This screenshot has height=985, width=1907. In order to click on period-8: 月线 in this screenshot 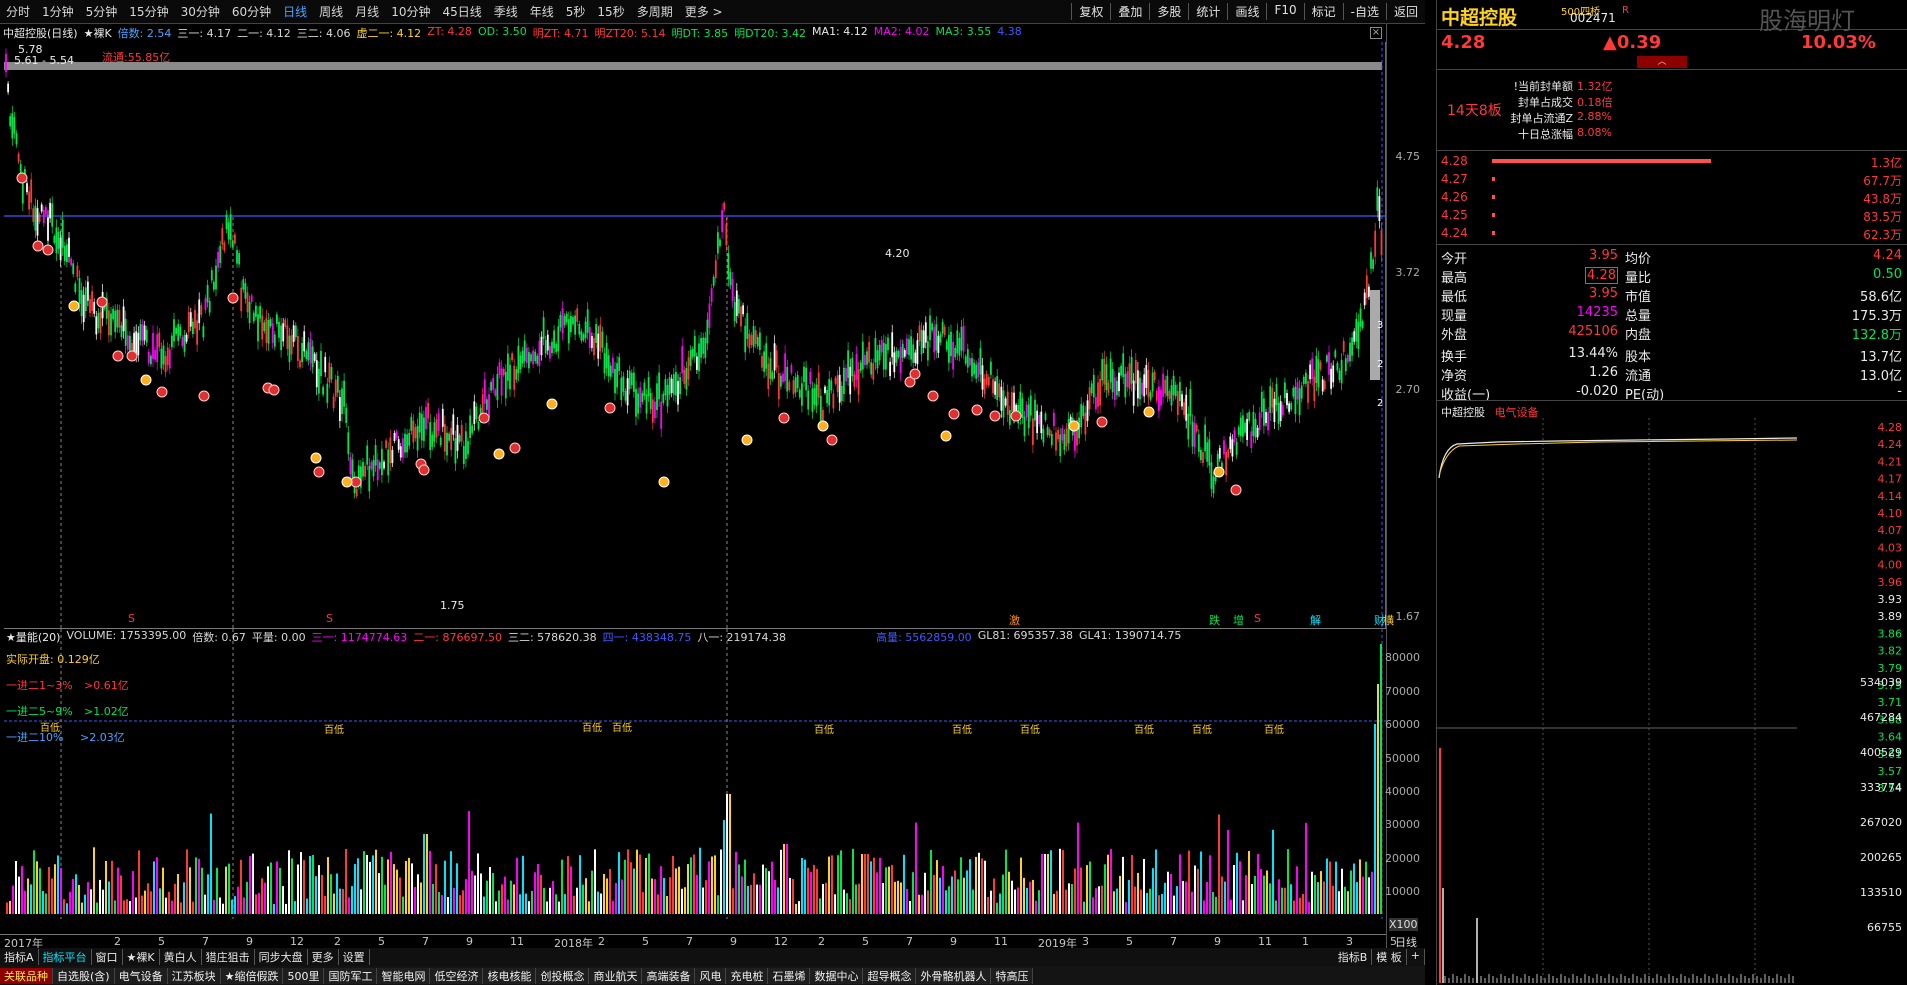, I will do `click(367, 11)`.